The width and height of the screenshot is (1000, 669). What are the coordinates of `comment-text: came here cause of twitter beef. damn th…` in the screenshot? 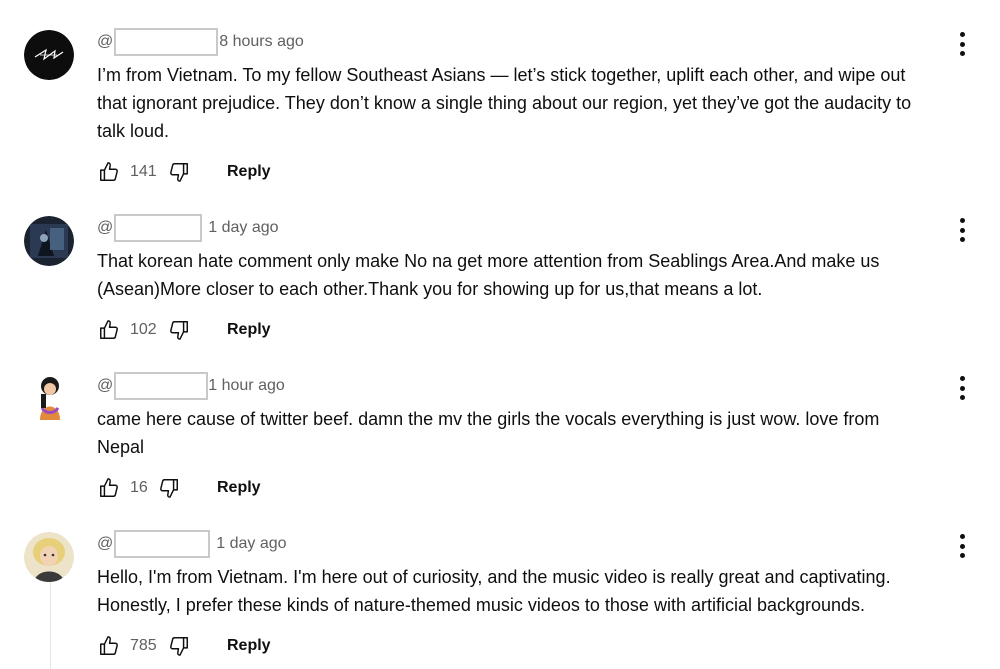 It's located at (488, 433).